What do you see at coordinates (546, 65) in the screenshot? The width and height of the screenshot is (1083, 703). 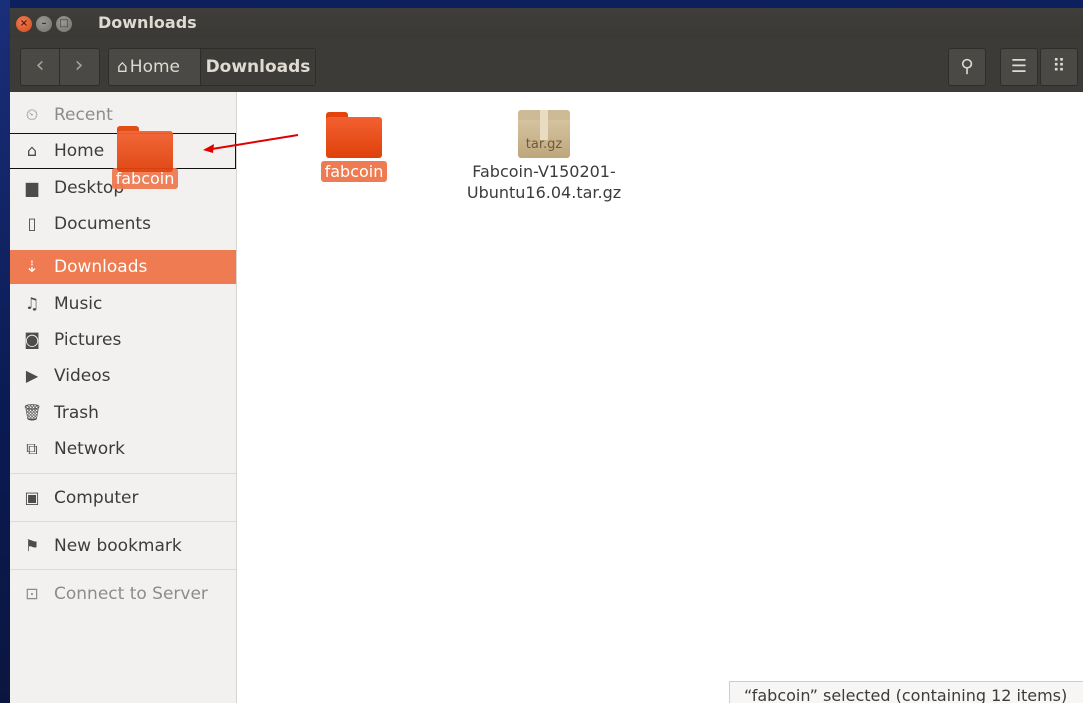 I see `header-toolbar: ‹ › ⌂ Home Downloads ⚲ ☰ ⠿` at bounding box center [546, 65].